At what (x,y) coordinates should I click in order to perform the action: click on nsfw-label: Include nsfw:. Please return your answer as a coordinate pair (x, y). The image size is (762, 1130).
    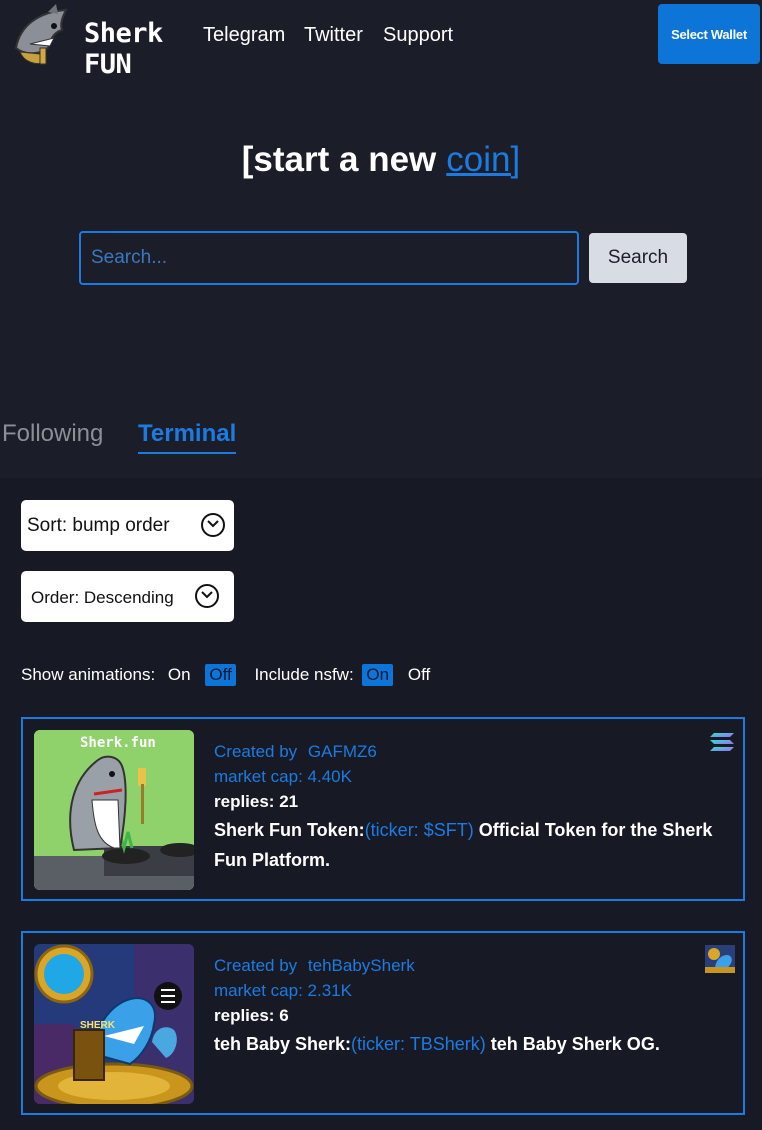
    Looking at the image, I should click on (304, 674).